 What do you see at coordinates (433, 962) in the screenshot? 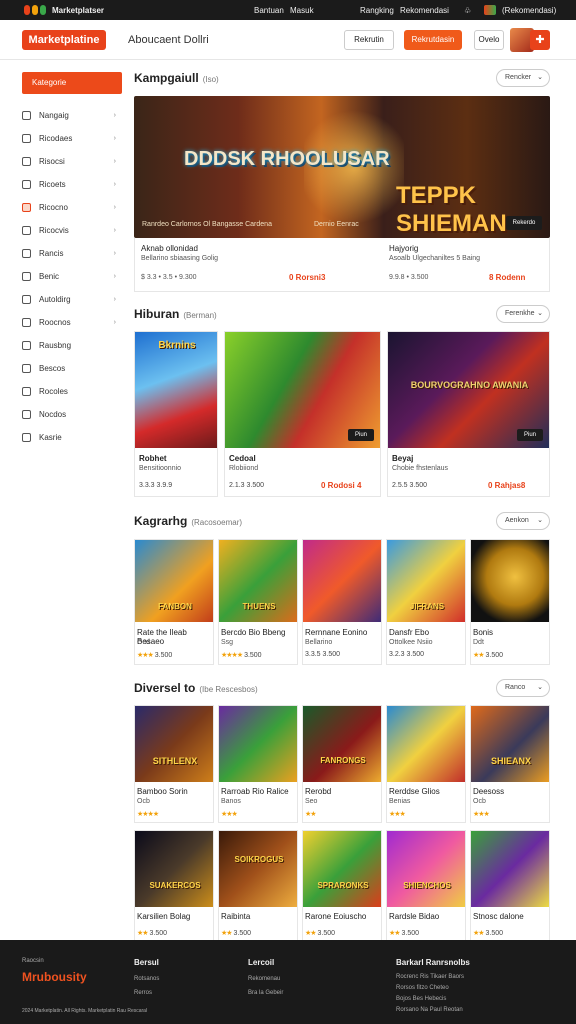
I see `footer-col-heading: Barkarl Ranrsnolbs` at bounding box center [433, 962].